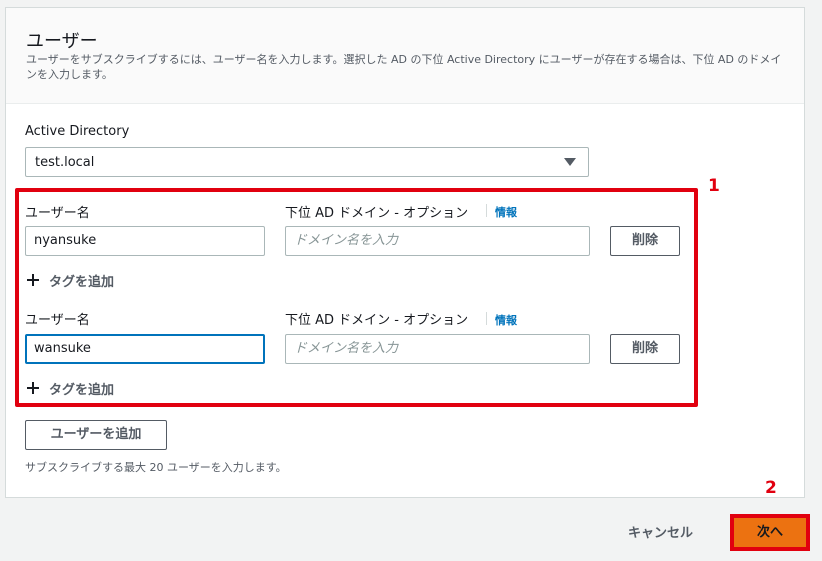  What do you see at coordinates (307, 162) in the screenshot?
I see `directory-select: test.local` at bounding box center [307, 162].